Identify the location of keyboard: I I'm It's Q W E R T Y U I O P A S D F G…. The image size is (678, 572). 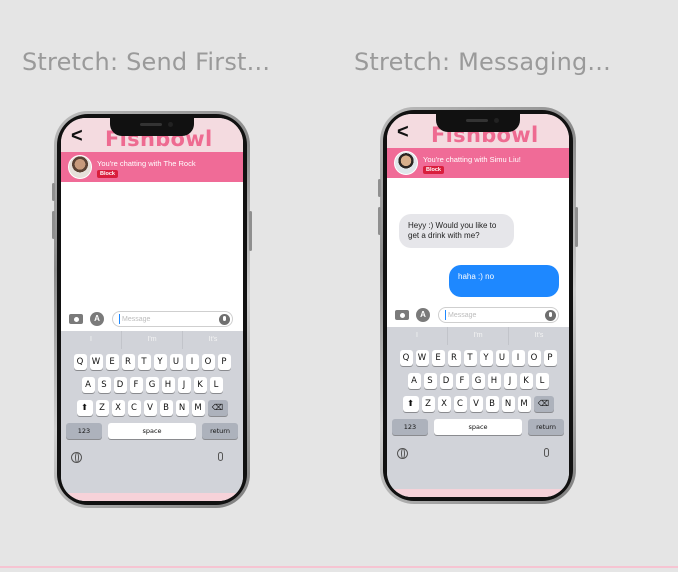
(478, 412).